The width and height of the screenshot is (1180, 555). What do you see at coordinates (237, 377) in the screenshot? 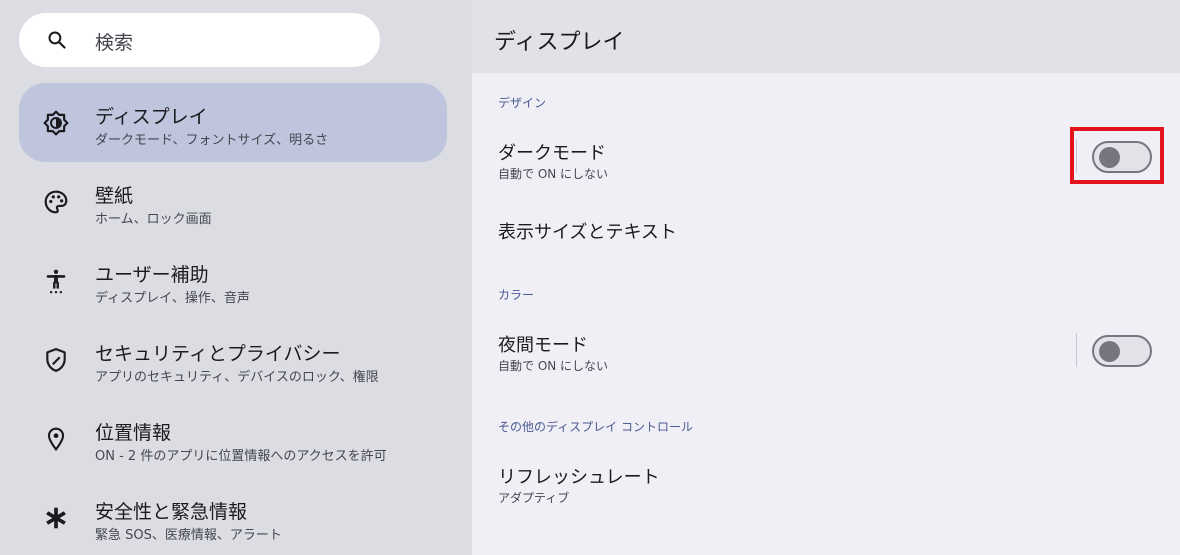
I see `sidebar-item-subtitle: アプリのセキュリティ、デバイスのロック、権限` at bounding box center [237, 377].